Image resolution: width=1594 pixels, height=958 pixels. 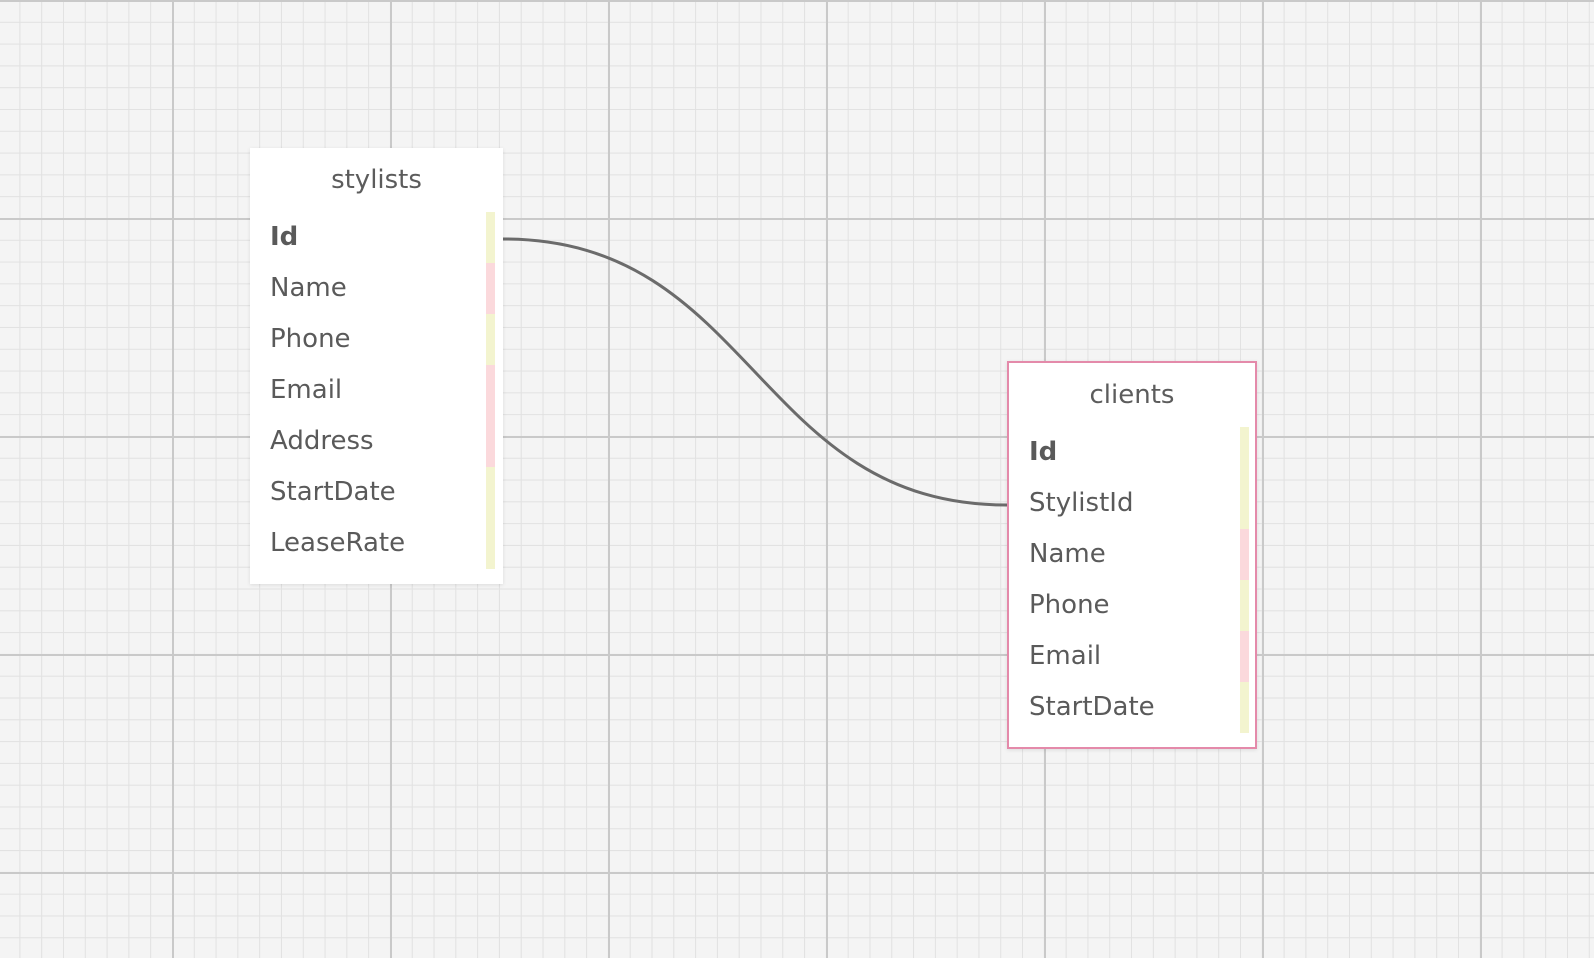 I want to click on table-title: clients, so click(x=1132, y=395).